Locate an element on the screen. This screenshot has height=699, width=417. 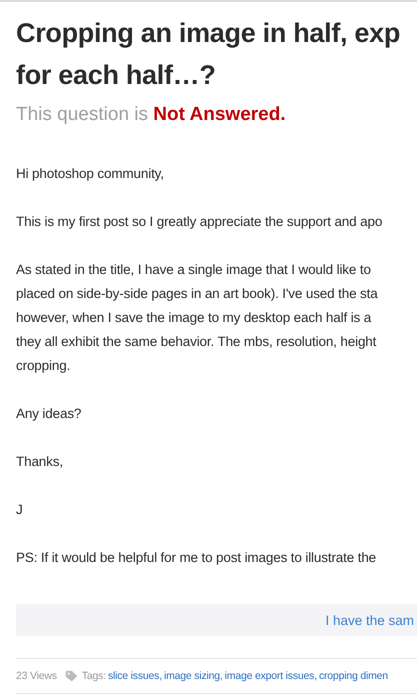
body-text: This is my first post so I greatly appreciate the support and apo is located at coordinates (200, 222).